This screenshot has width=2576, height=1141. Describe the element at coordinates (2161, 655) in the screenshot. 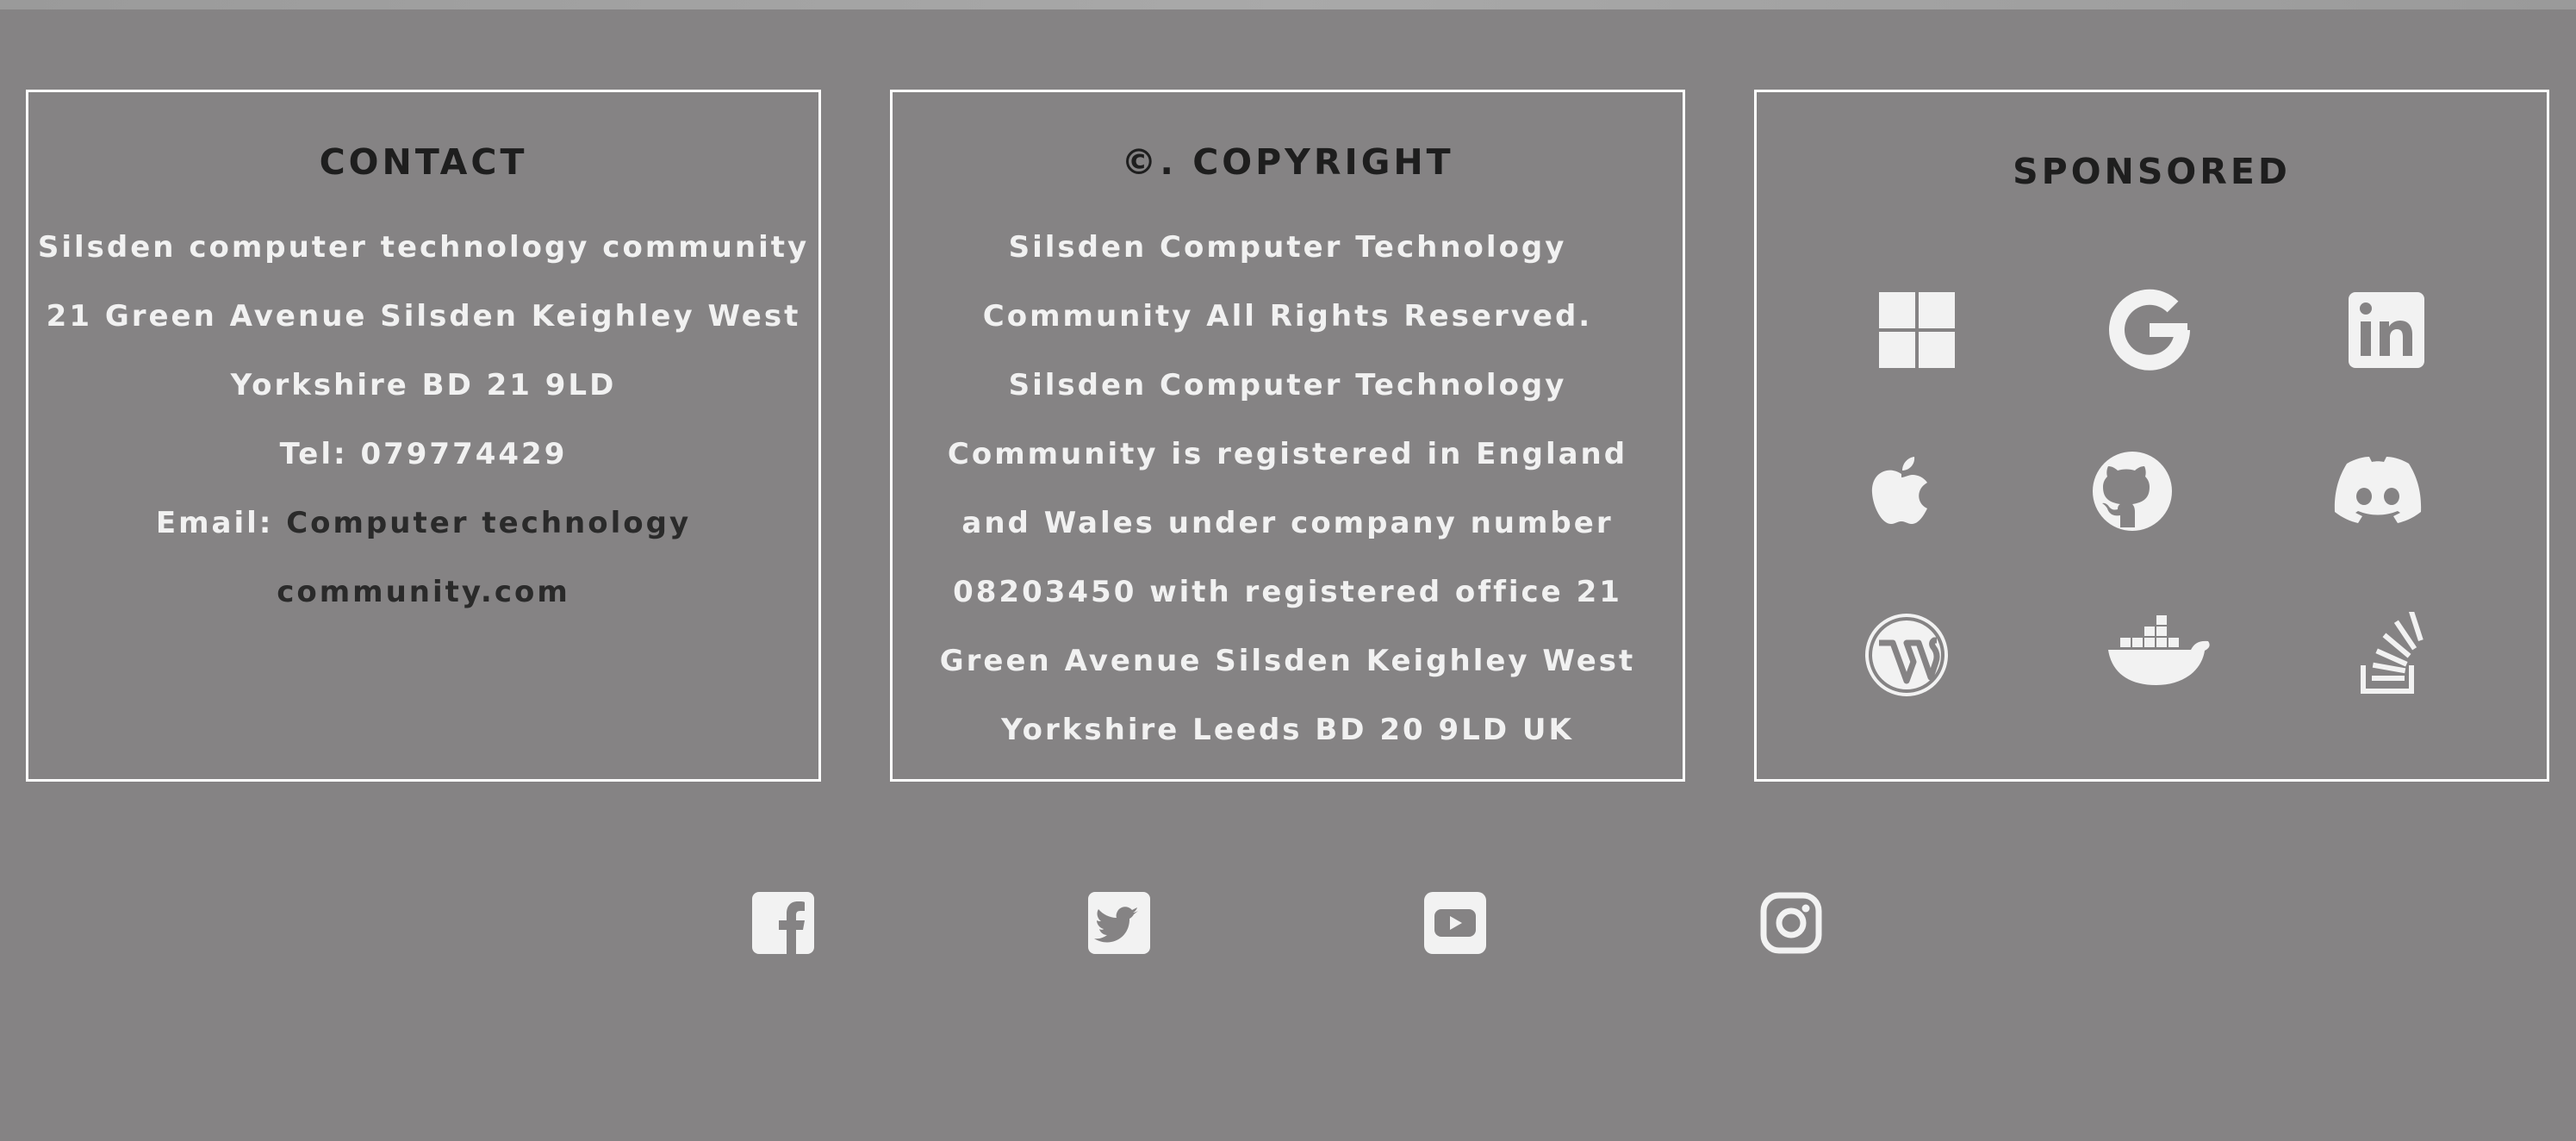

I see `docker-icon` at that location.